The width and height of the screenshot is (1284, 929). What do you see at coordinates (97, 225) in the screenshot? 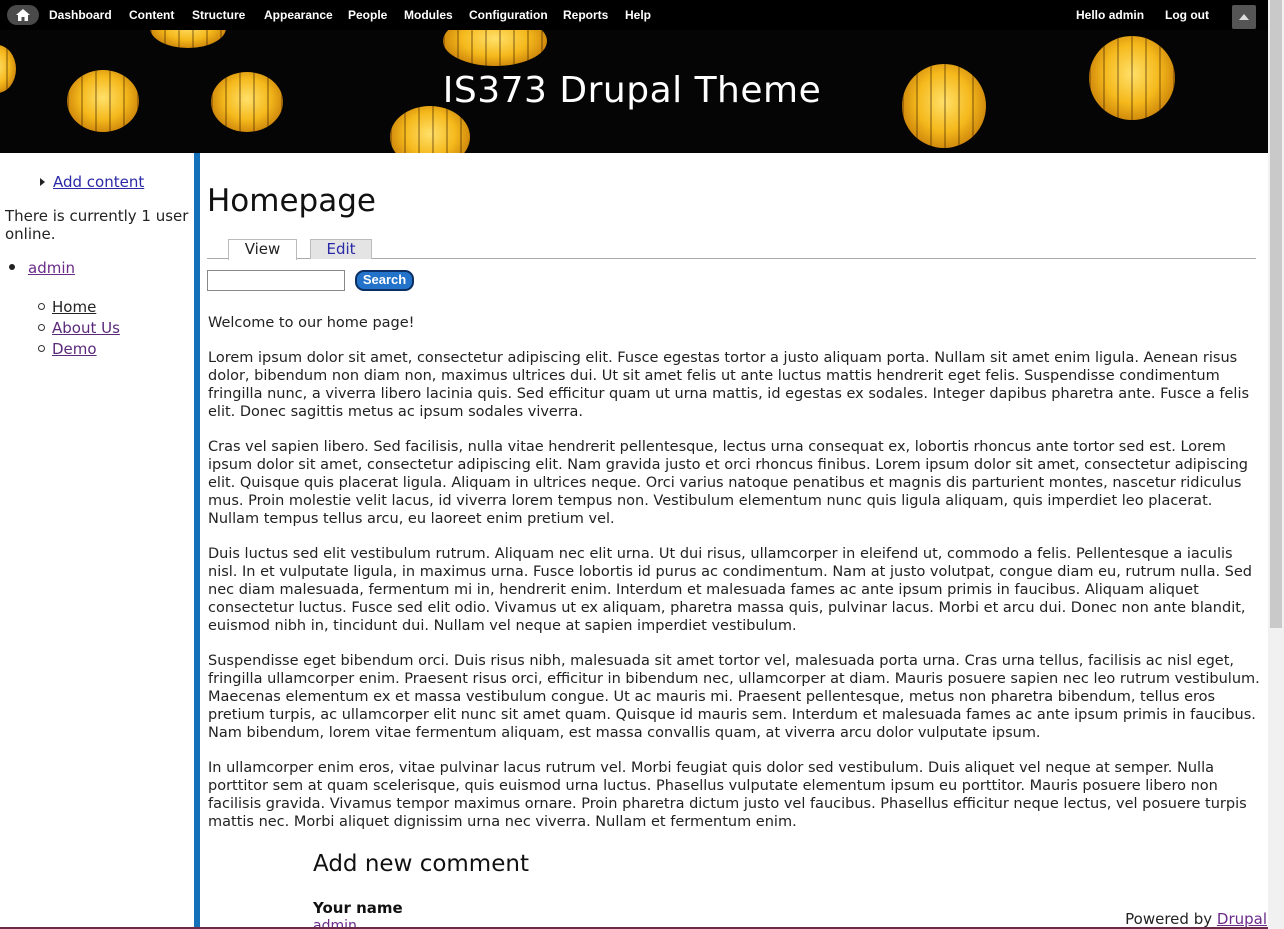
I see `who-is-online-text: There is currently 1 user online.` at bounding box center [97, 225].